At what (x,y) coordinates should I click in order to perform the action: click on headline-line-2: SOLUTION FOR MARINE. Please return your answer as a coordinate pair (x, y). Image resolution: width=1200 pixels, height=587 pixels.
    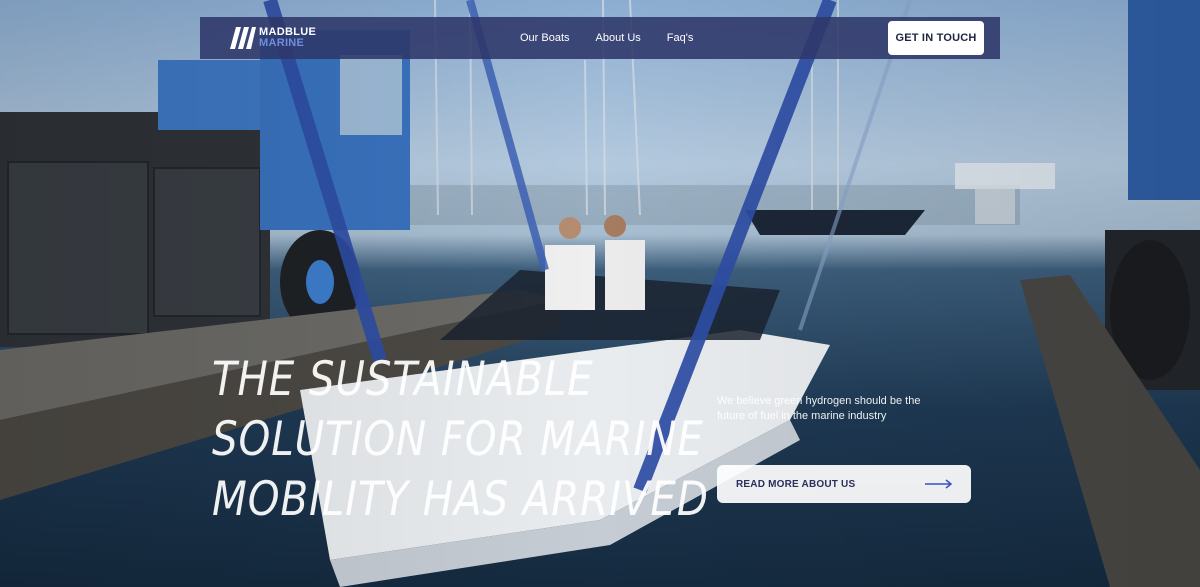
    Looking at the image, I should click on (458, 439).